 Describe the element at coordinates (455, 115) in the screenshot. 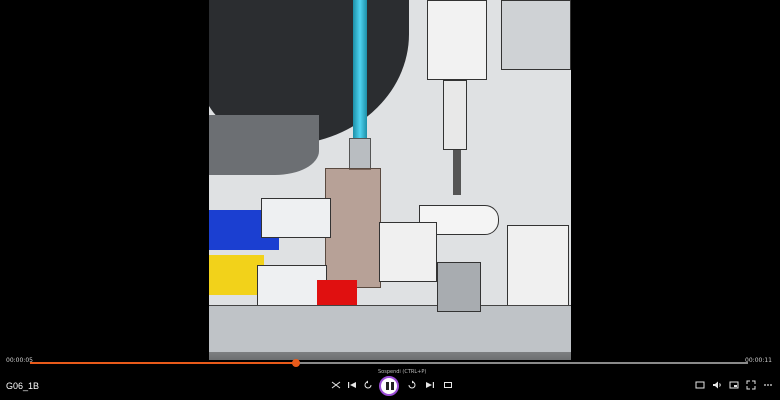

I see `gripper-jaw` at that location.